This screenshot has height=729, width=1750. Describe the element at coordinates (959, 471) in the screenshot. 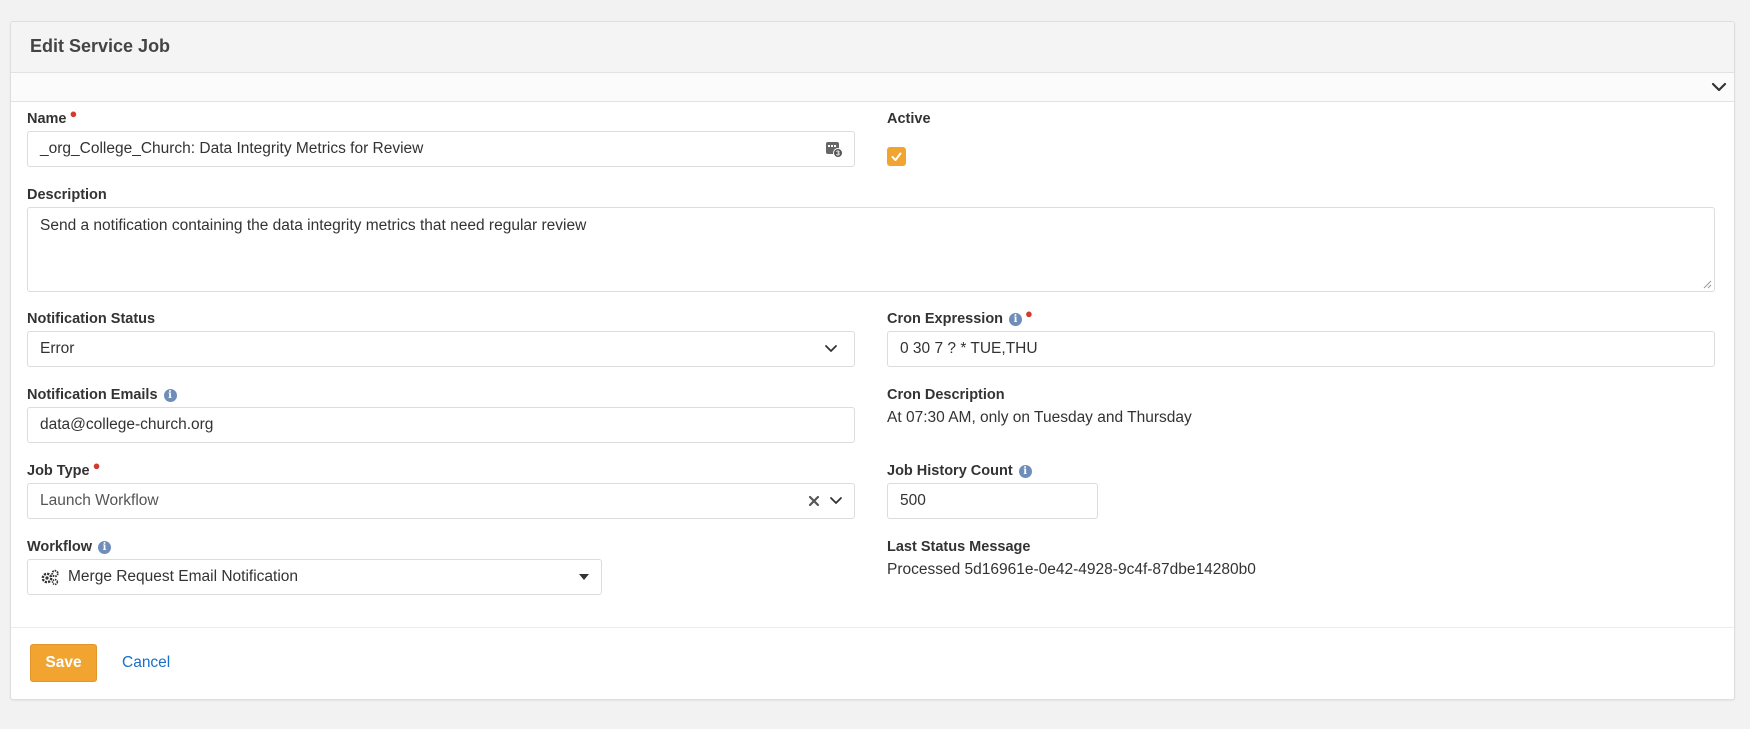

I see `job-history-count-label: Job History Count i` at that location.